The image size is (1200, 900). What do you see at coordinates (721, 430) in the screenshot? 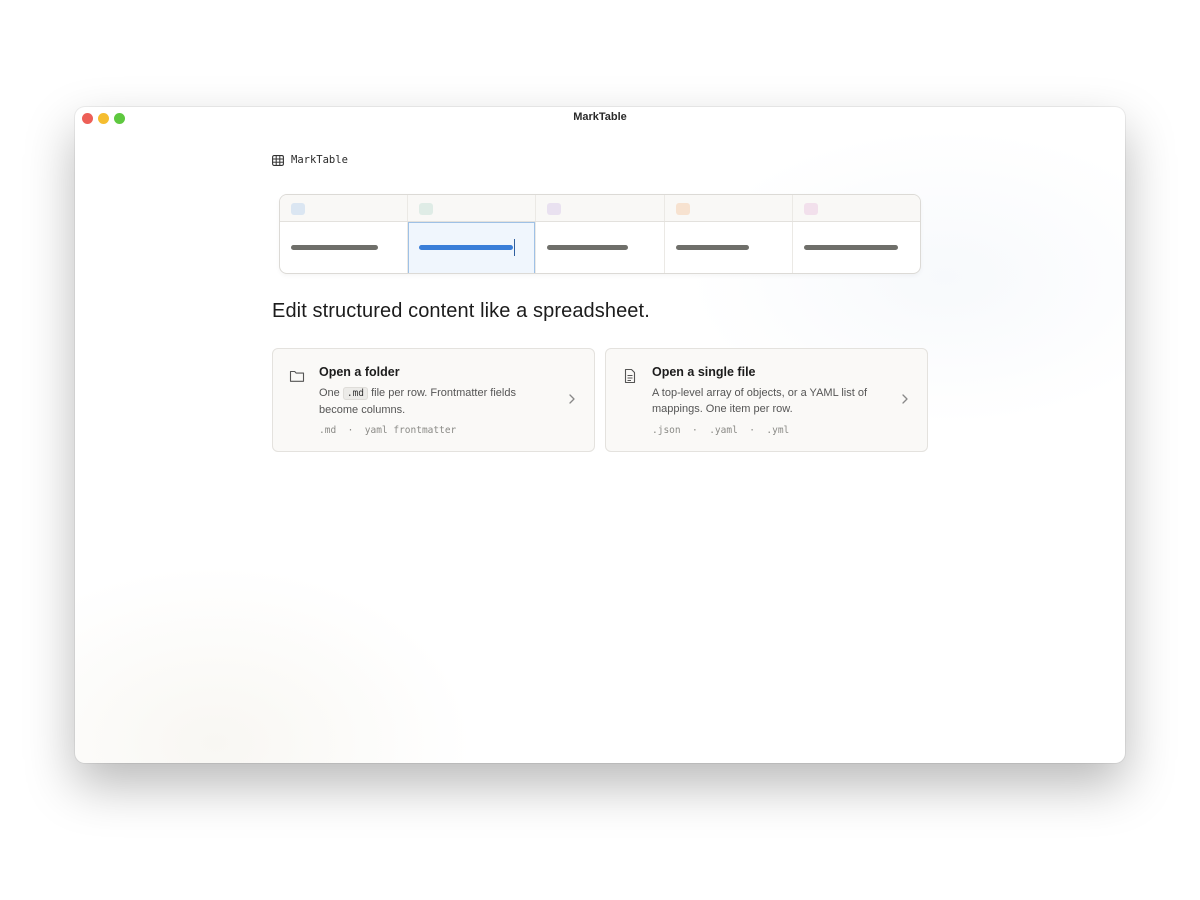
I see `card-file-types: .json · .yaml · .yml` at bounding box center [721, 430].